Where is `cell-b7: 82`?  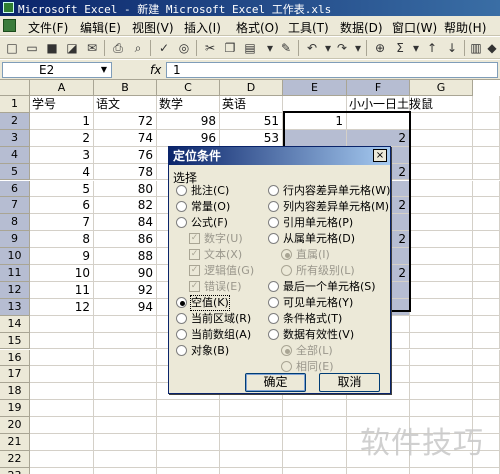
cell-b7: 82 is located at coordinates (125, 206).